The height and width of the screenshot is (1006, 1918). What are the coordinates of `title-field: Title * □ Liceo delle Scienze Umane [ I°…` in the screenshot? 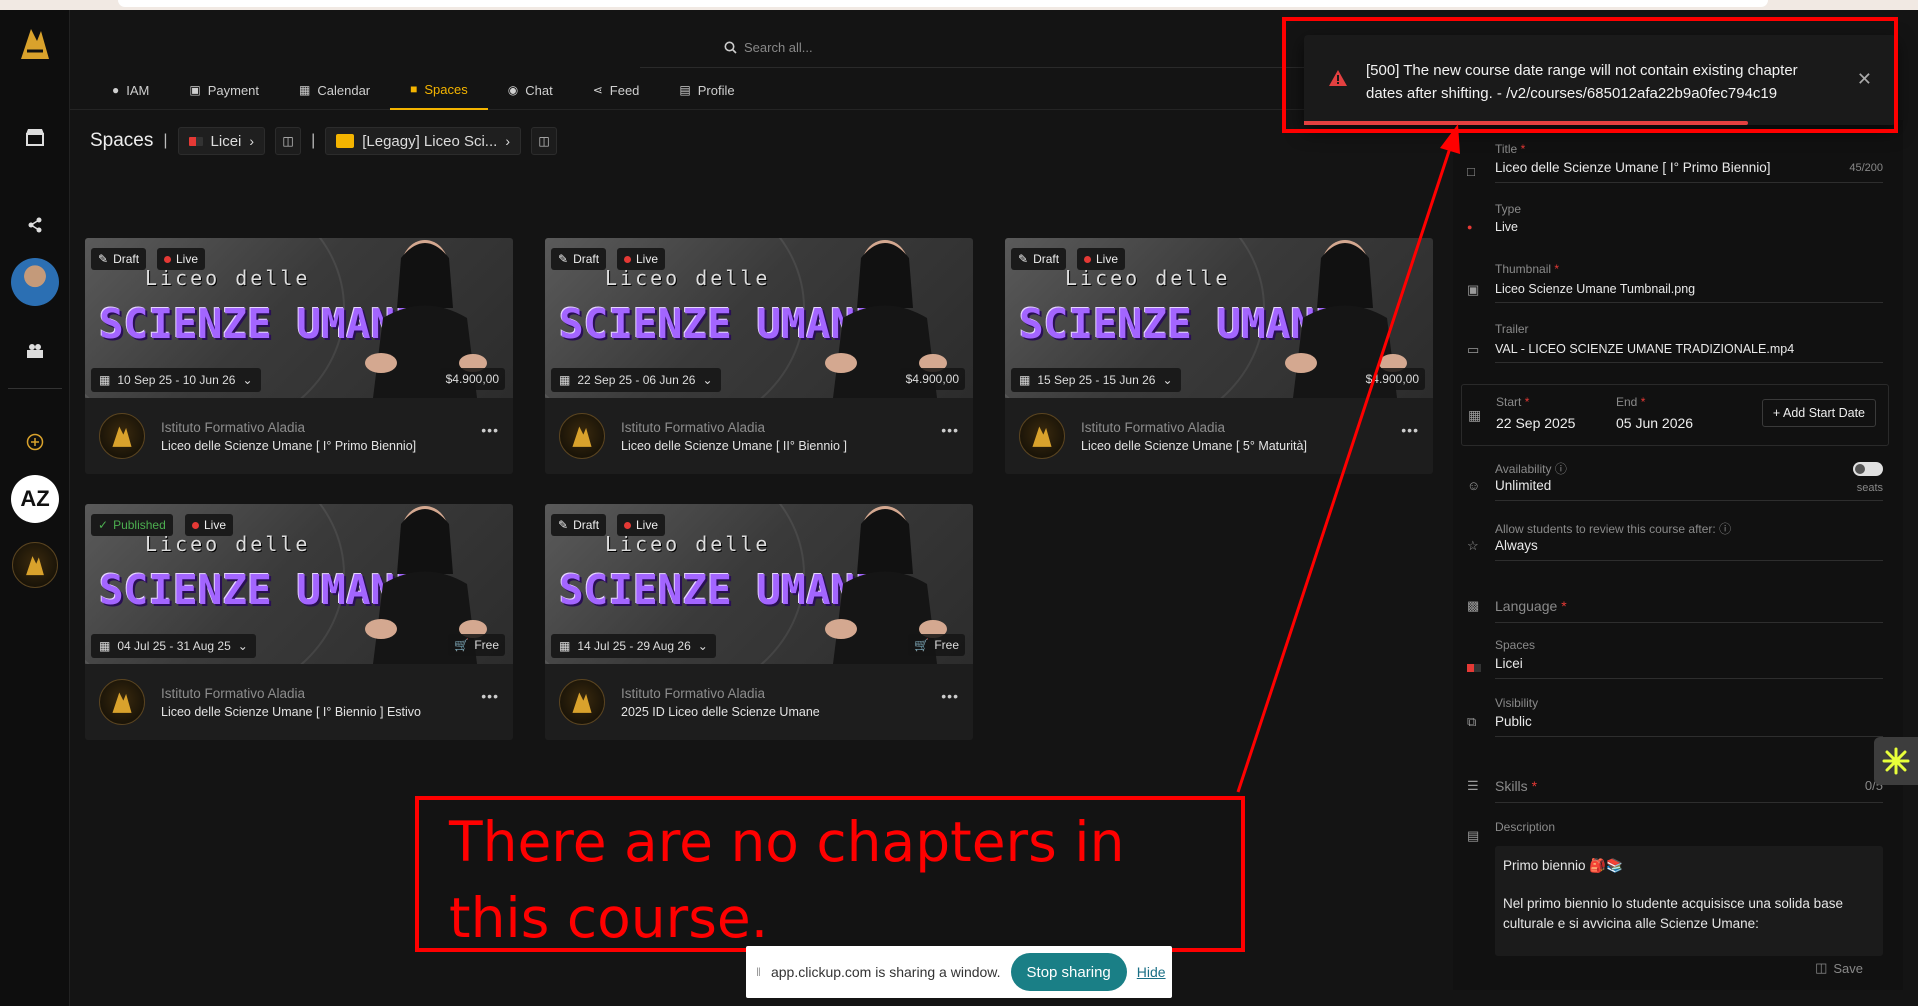 It's located at (1668, 162).